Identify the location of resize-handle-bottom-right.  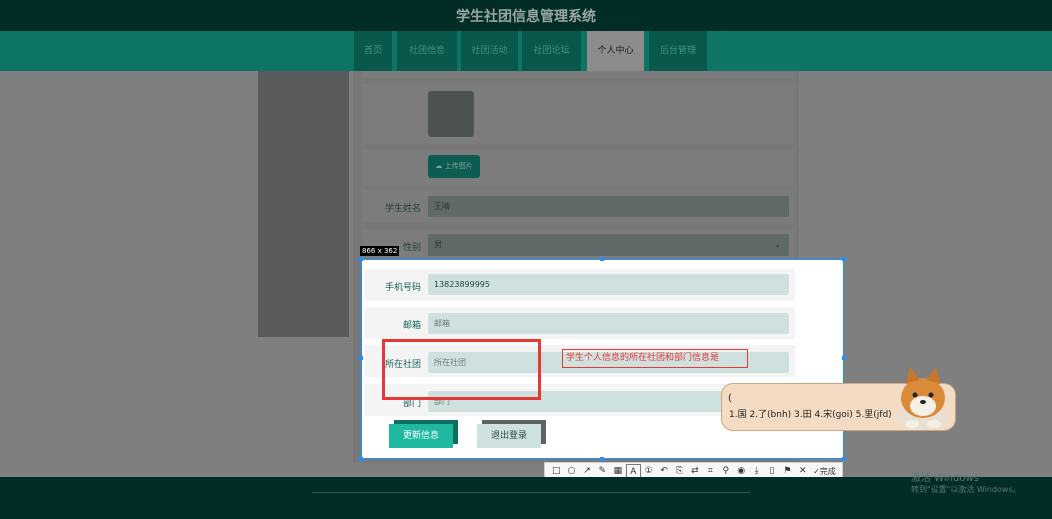
(844, 459).